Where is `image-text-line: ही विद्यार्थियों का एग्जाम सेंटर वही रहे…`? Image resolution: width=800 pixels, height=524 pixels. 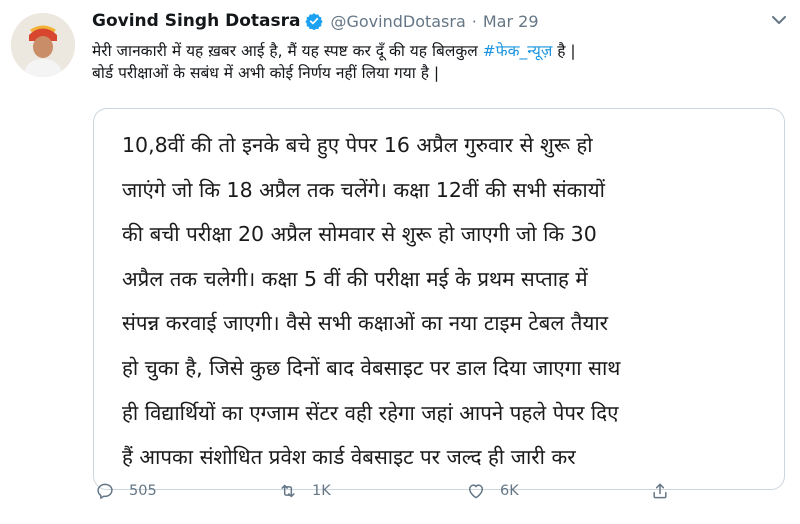
image-text-line: ही विद्यार्थियों का एग्जाम सेंटर वही रहे… is located at coordinates (370, 412).